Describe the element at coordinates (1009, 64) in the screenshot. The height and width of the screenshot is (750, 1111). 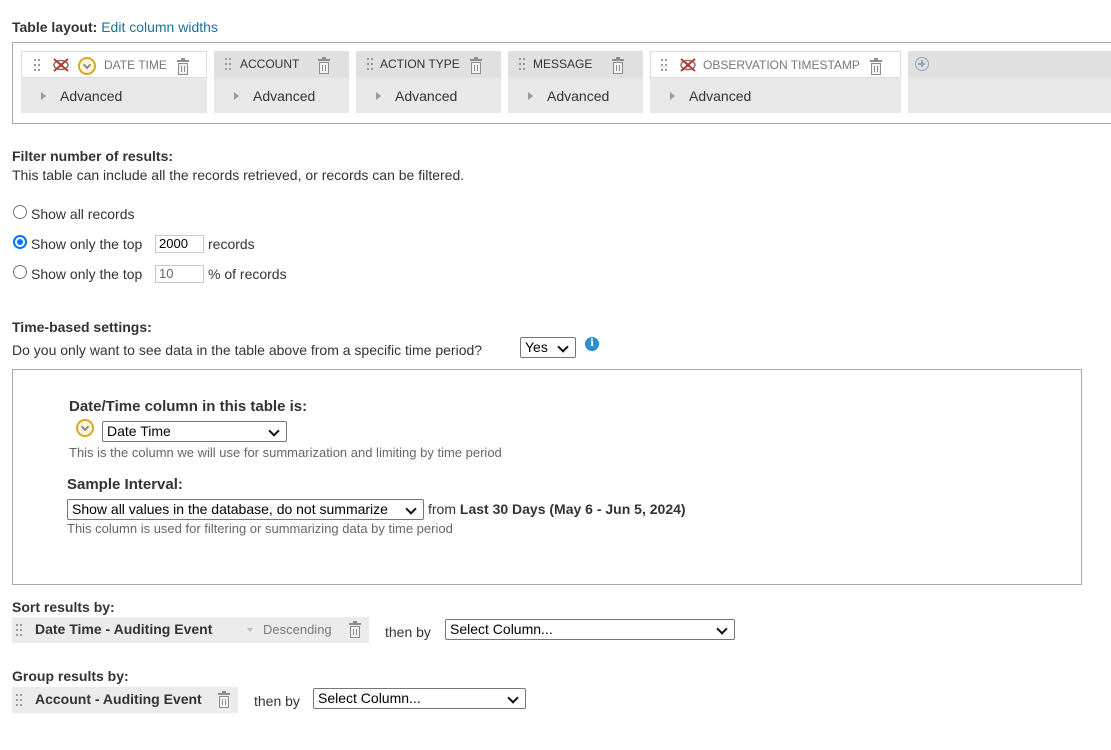
I see `add-column-header` at that location.